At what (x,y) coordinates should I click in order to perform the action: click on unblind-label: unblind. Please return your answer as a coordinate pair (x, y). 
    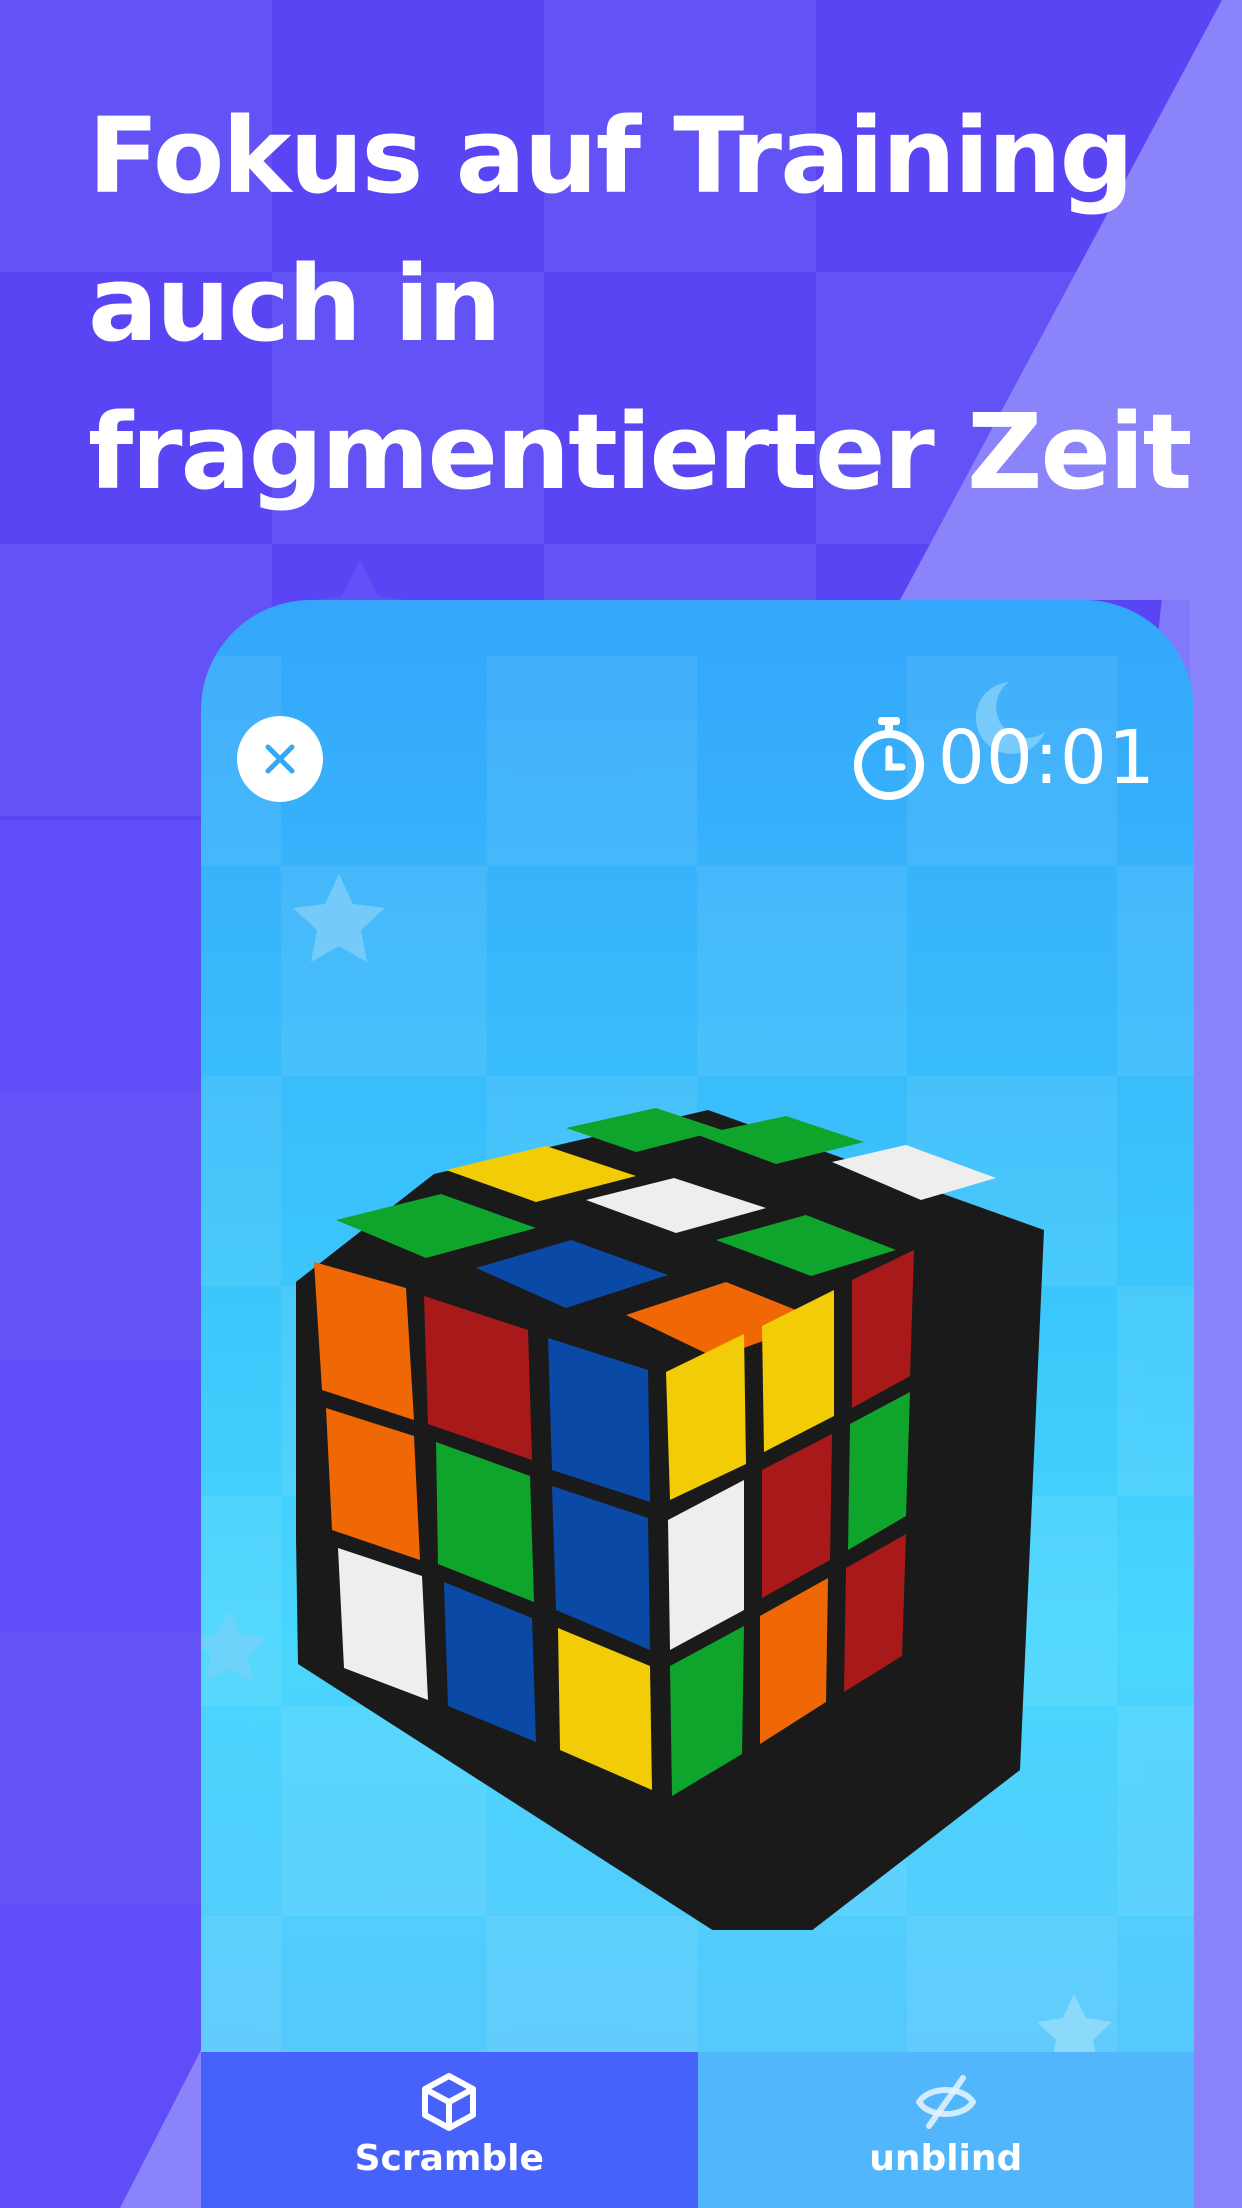
    Looking at the image, I should click on (946, 2158).